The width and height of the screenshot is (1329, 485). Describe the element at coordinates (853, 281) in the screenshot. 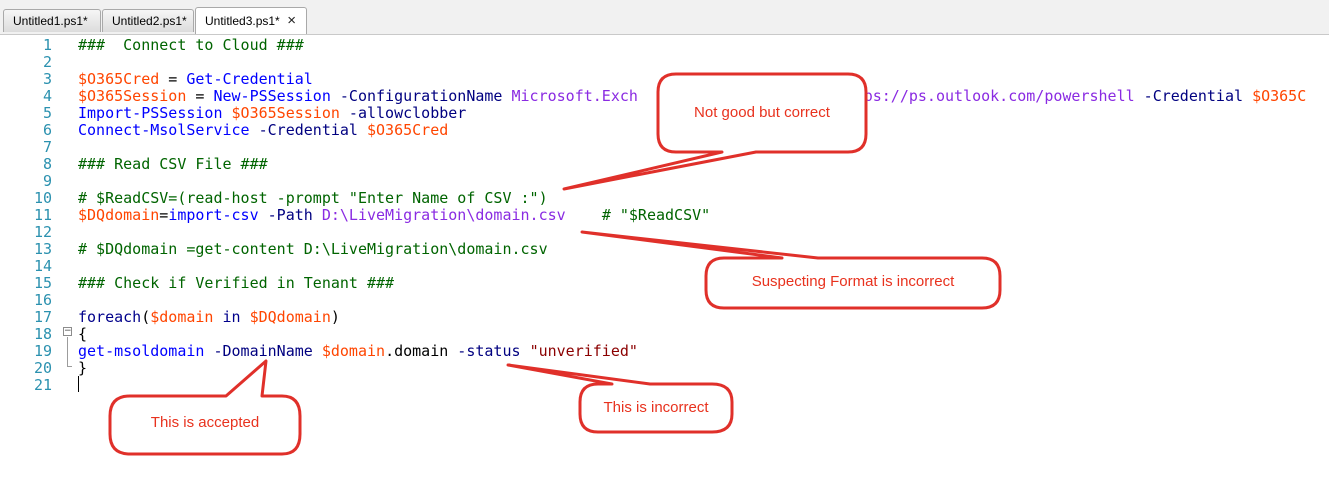

I see `callout-text-format: Suspecting Format is incorrect` at that location.